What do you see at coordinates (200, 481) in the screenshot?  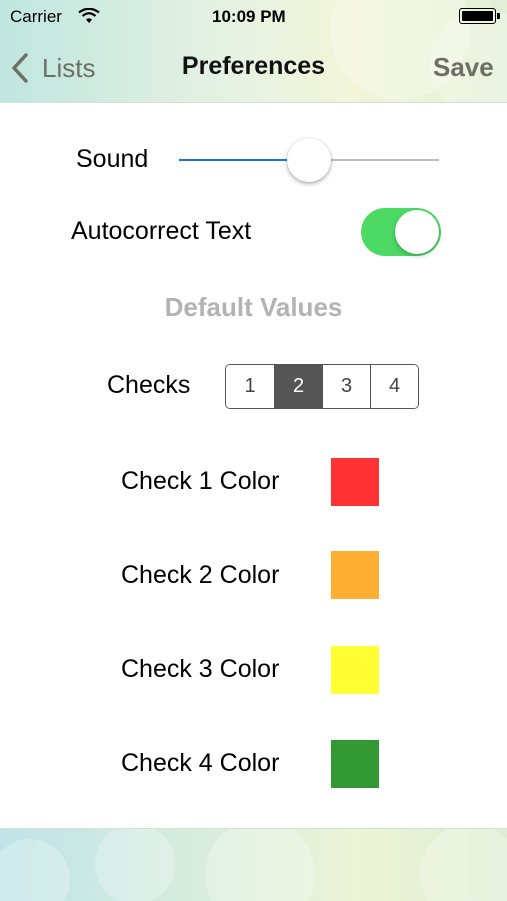 I see `check-1-color-label: Check 1 Color` at bounding box center [200, 481].